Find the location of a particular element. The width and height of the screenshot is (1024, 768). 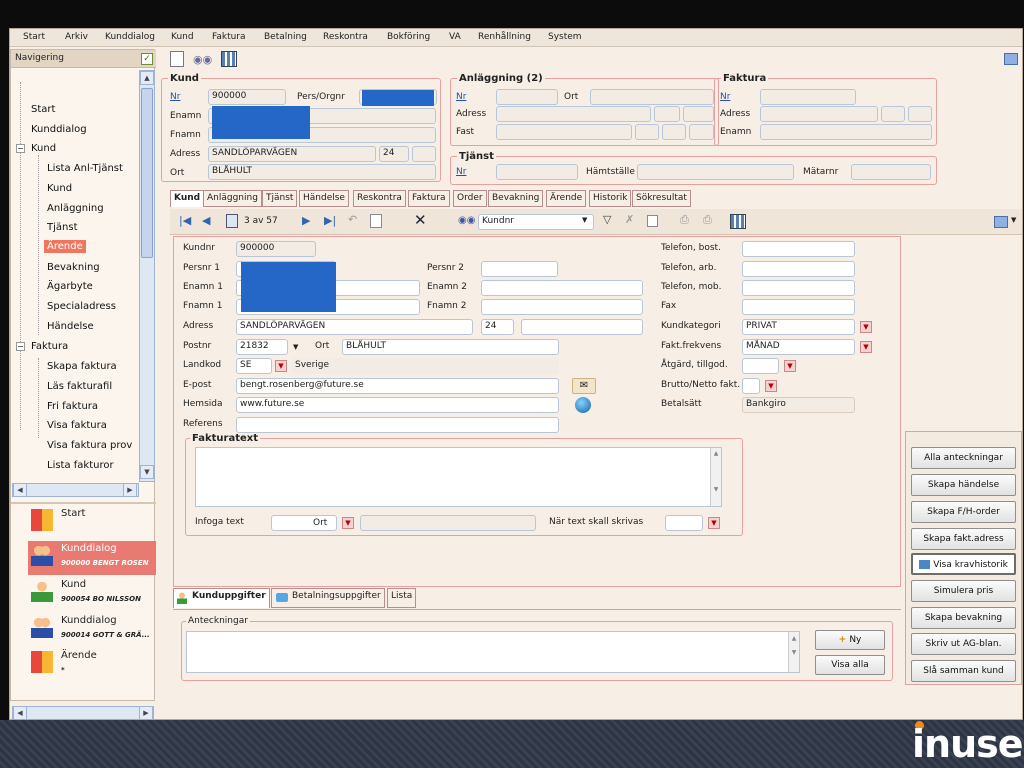

skapa-fakt-adress-button: Skapa fakt.adress is located at coordinates (963, 539).